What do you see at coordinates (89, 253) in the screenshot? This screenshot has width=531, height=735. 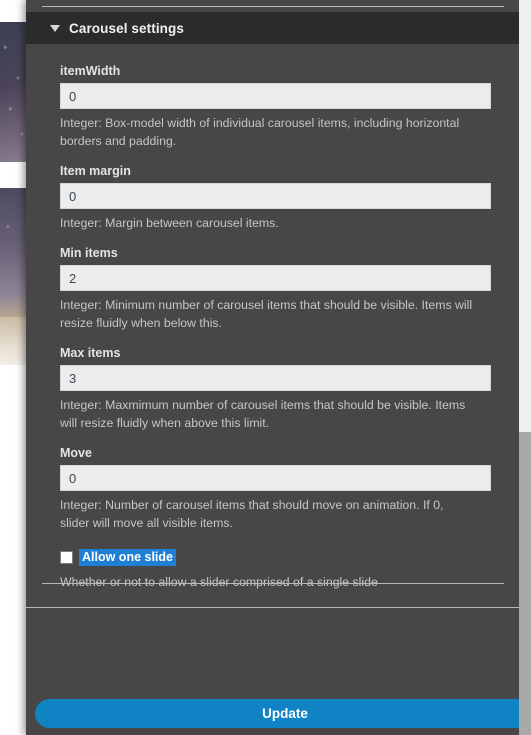 I see `field-label-min-items: Min items` at bounding box center [89, 253].